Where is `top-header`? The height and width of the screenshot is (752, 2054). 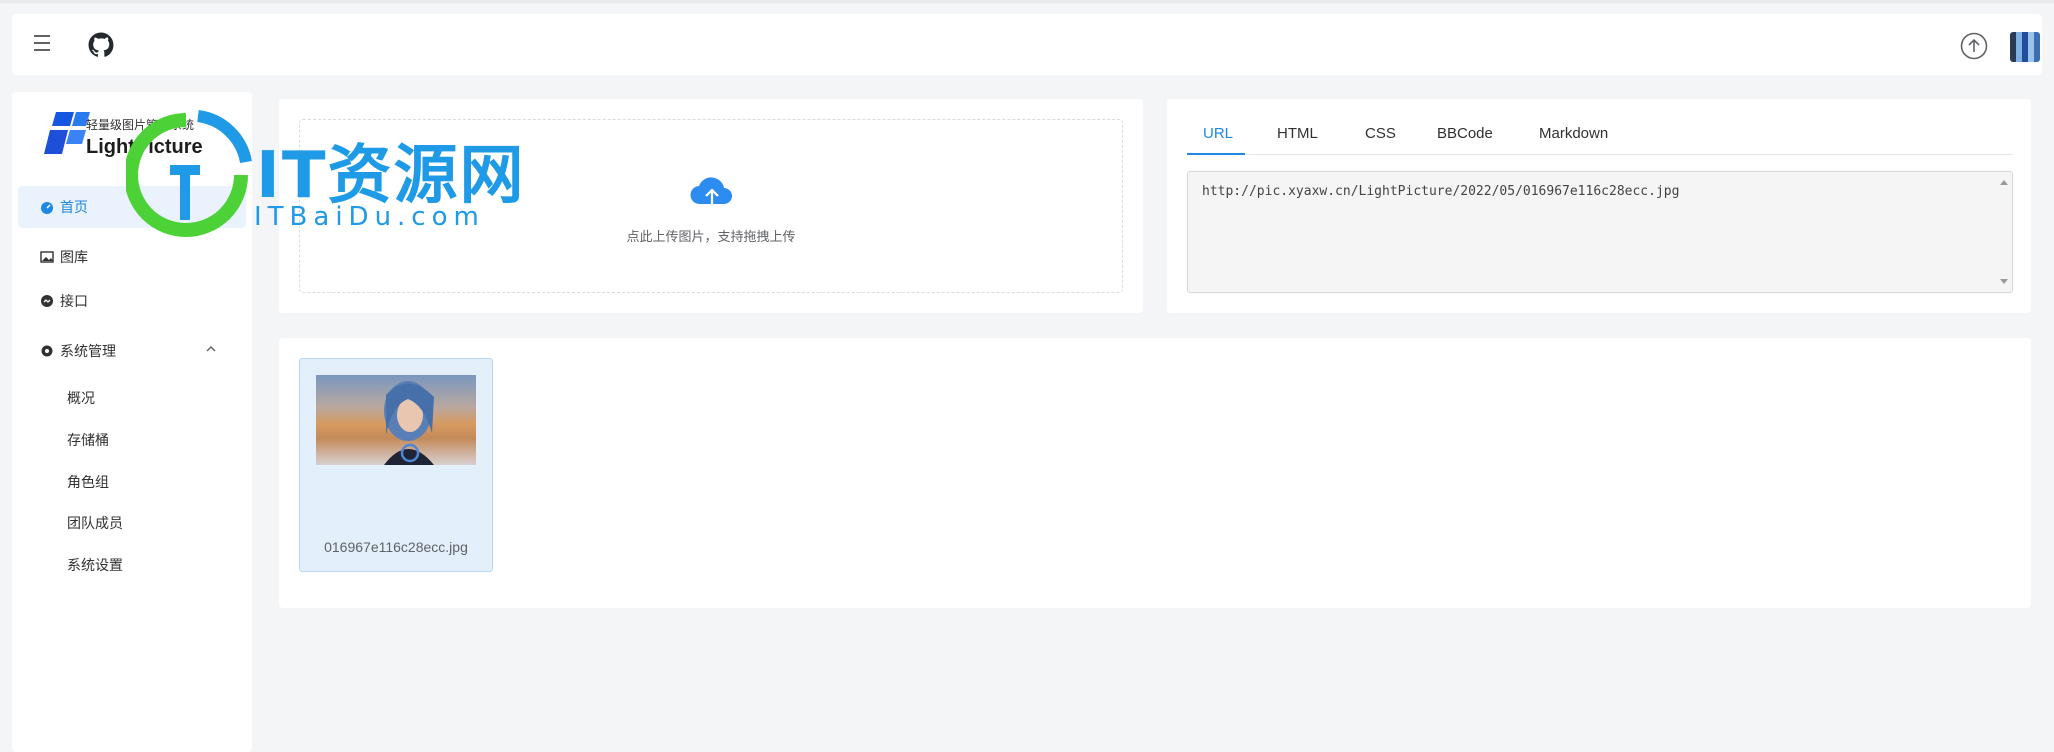
top-header is located at coordinates (1027, 44).